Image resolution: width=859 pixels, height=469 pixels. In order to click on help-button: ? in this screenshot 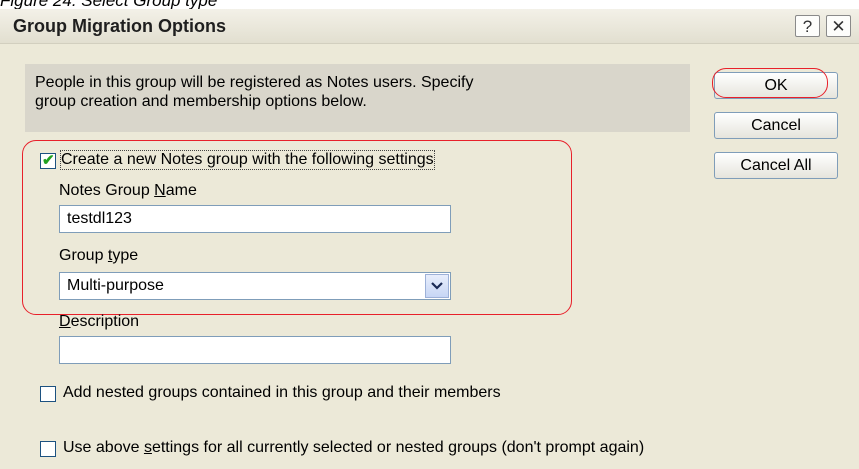, I will do `click(807, 26)`.